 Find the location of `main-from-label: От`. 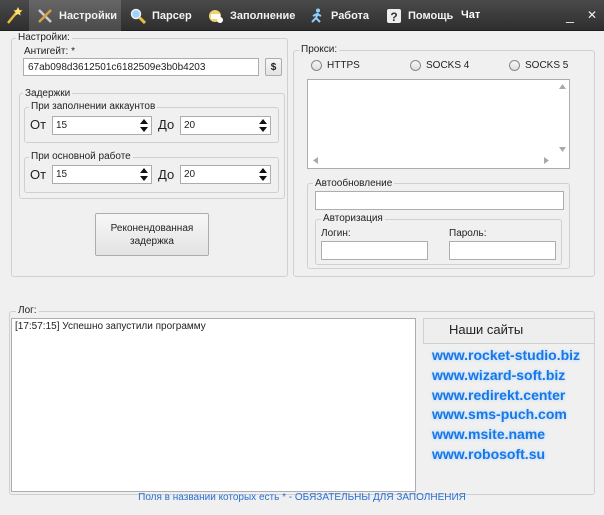

main-from-label: От is located at coordinates (38, 174).